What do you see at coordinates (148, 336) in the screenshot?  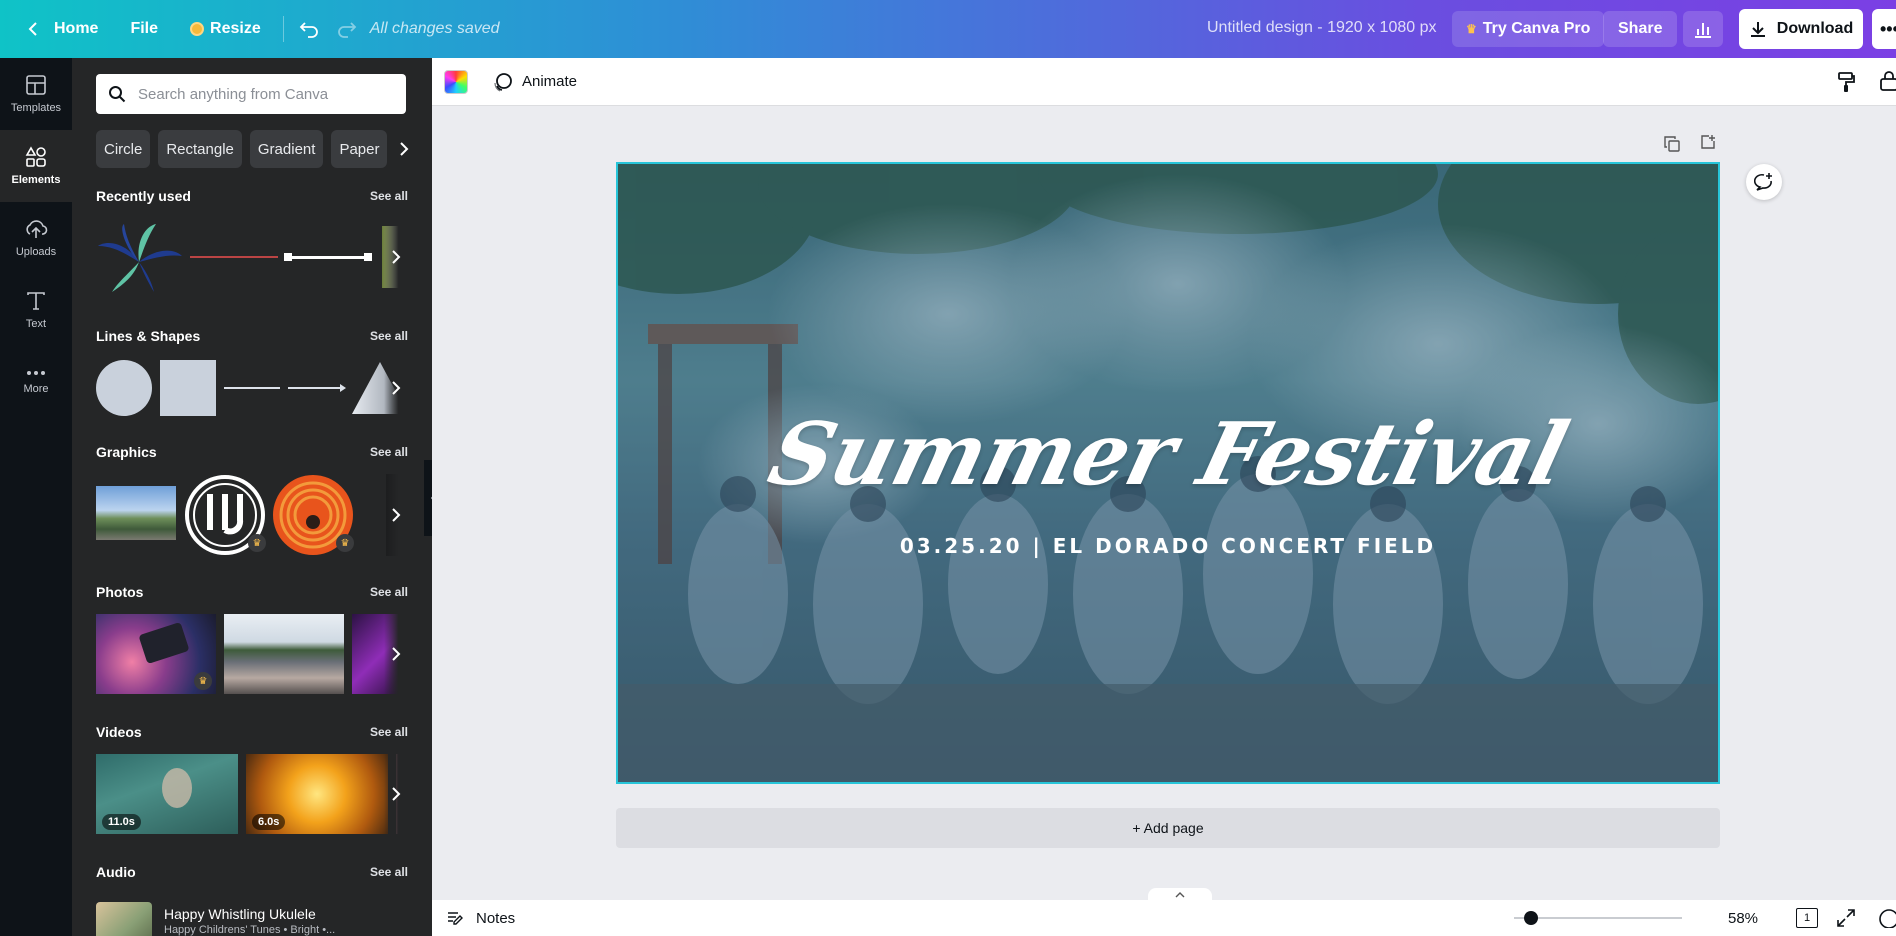 I see `section-title: Lines & Shapes` at bounding box center [148, 336].